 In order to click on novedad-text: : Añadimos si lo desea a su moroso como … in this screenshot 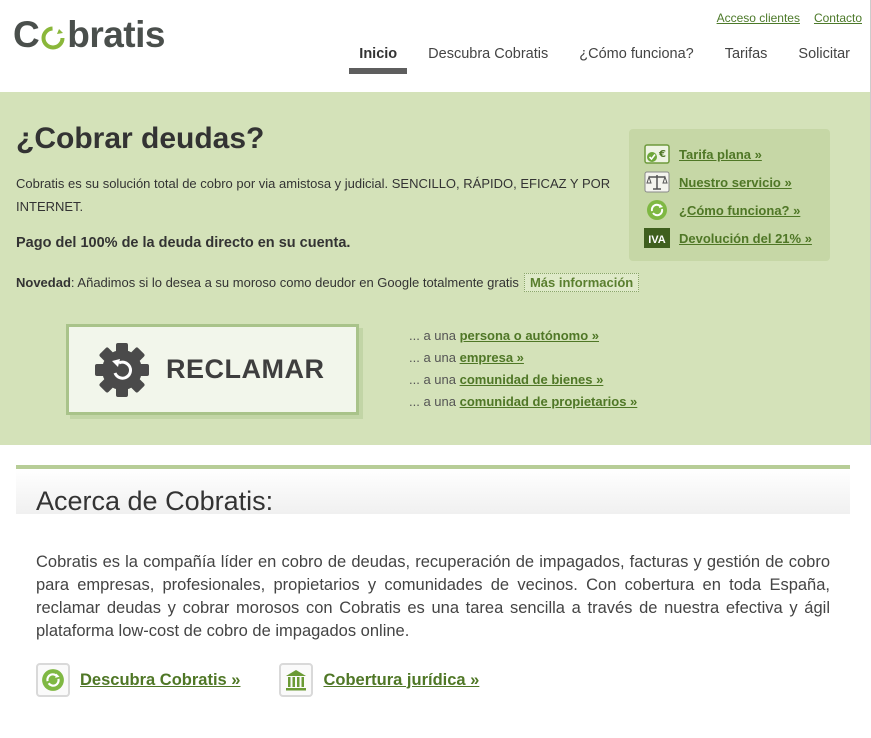, I will do `click(294, 282)`.